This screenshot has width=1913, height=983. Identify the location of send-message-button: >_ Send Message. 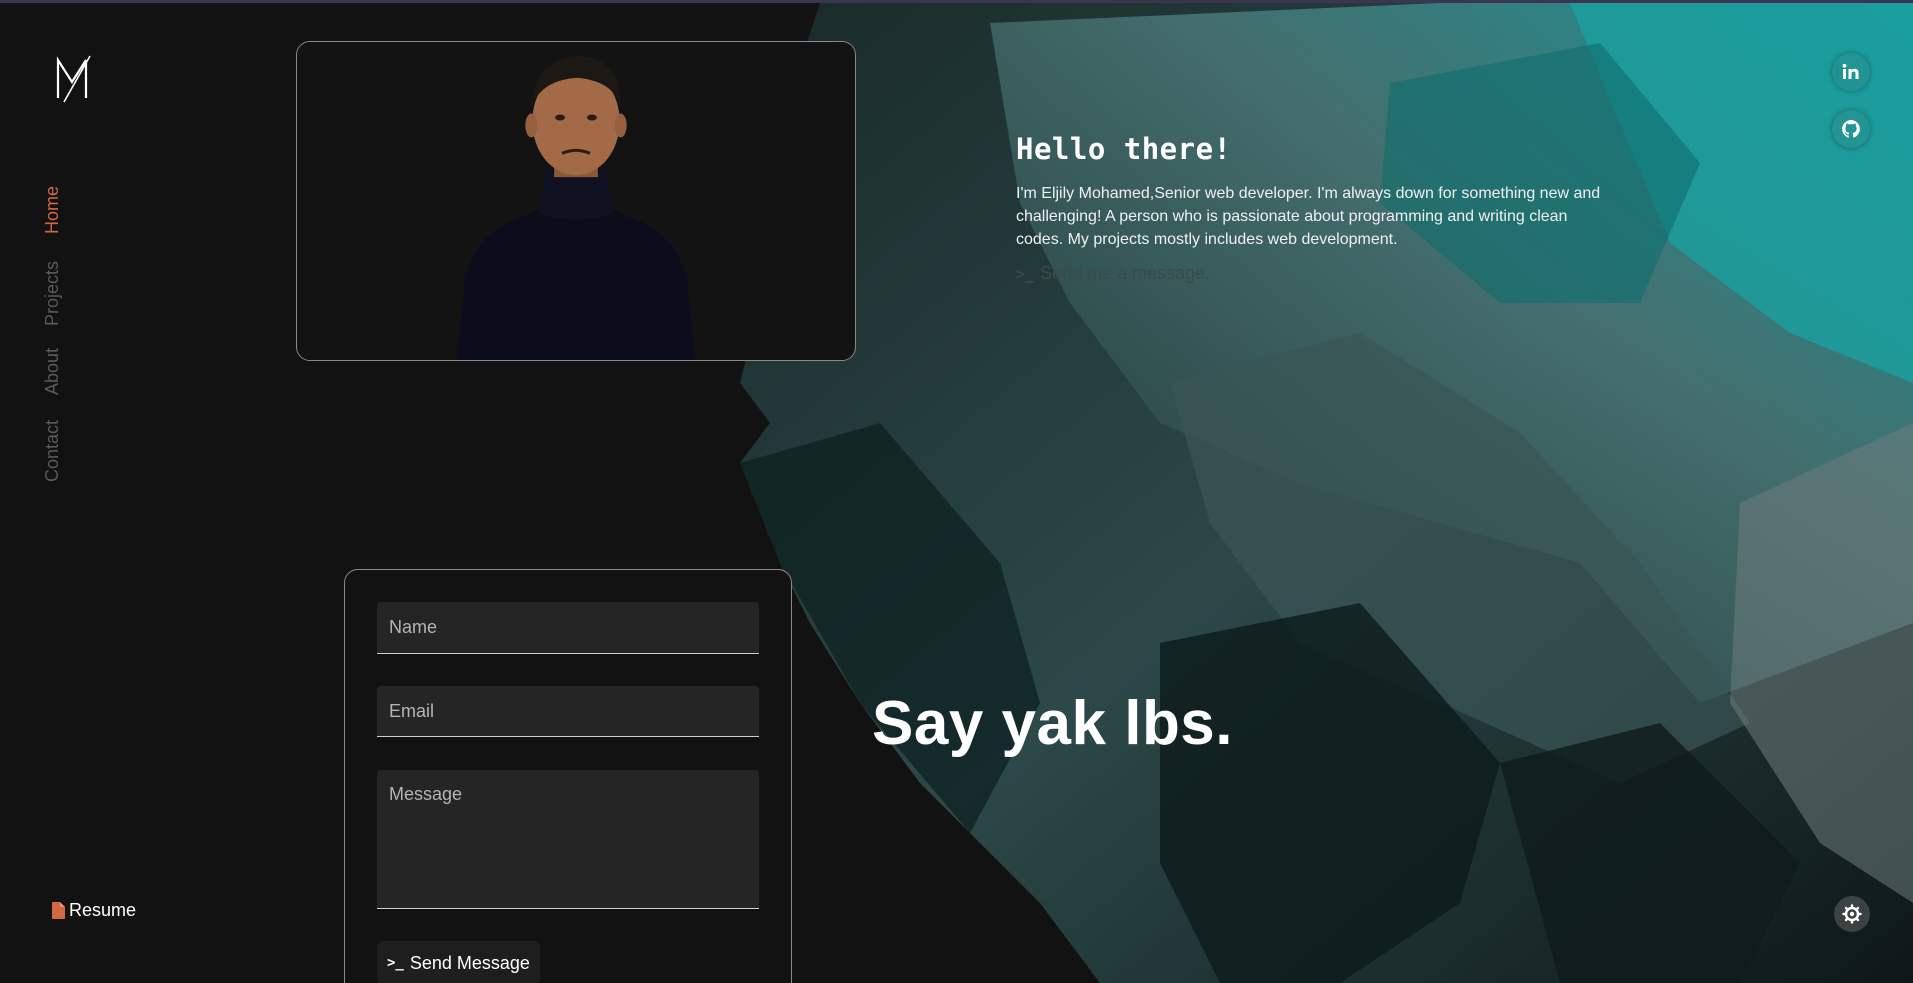
(458, 962).